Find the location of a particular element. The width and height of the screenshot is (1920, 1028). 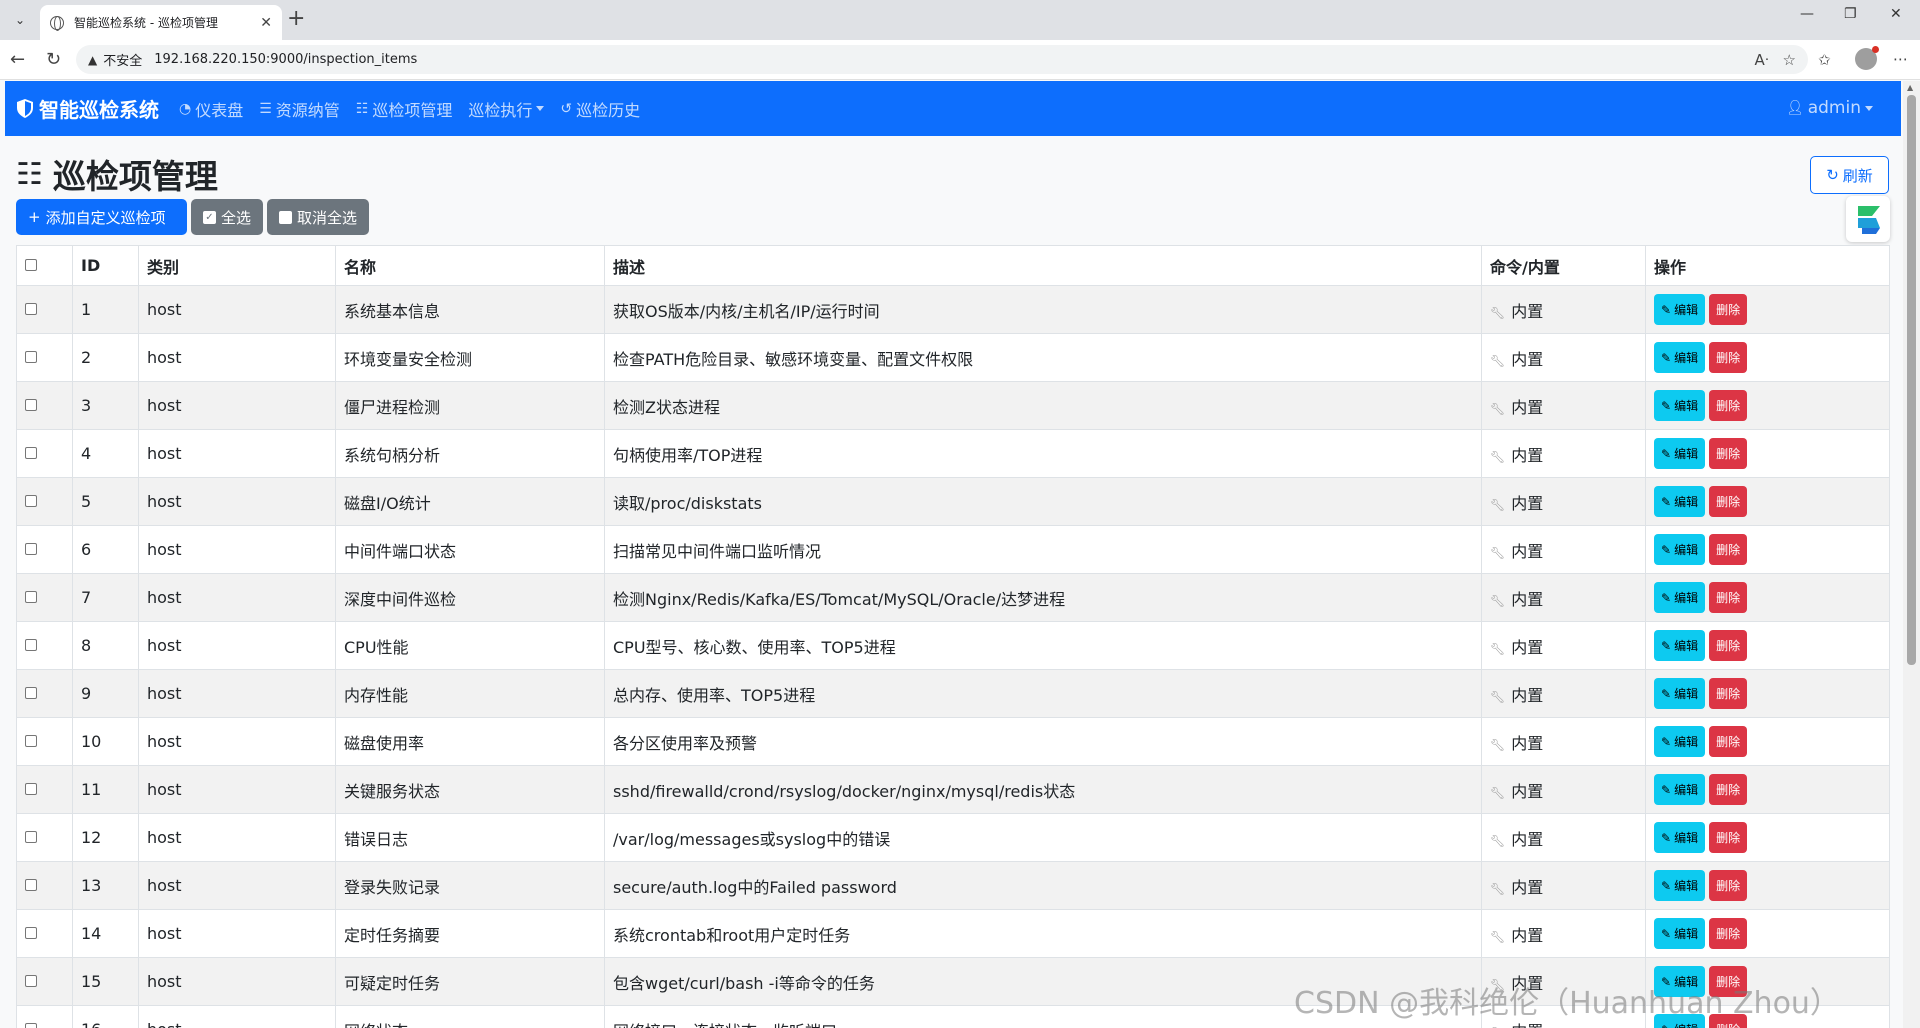

nav-inspection-items: ☷ 巡检项管理 is located at coordinates (404, 109).